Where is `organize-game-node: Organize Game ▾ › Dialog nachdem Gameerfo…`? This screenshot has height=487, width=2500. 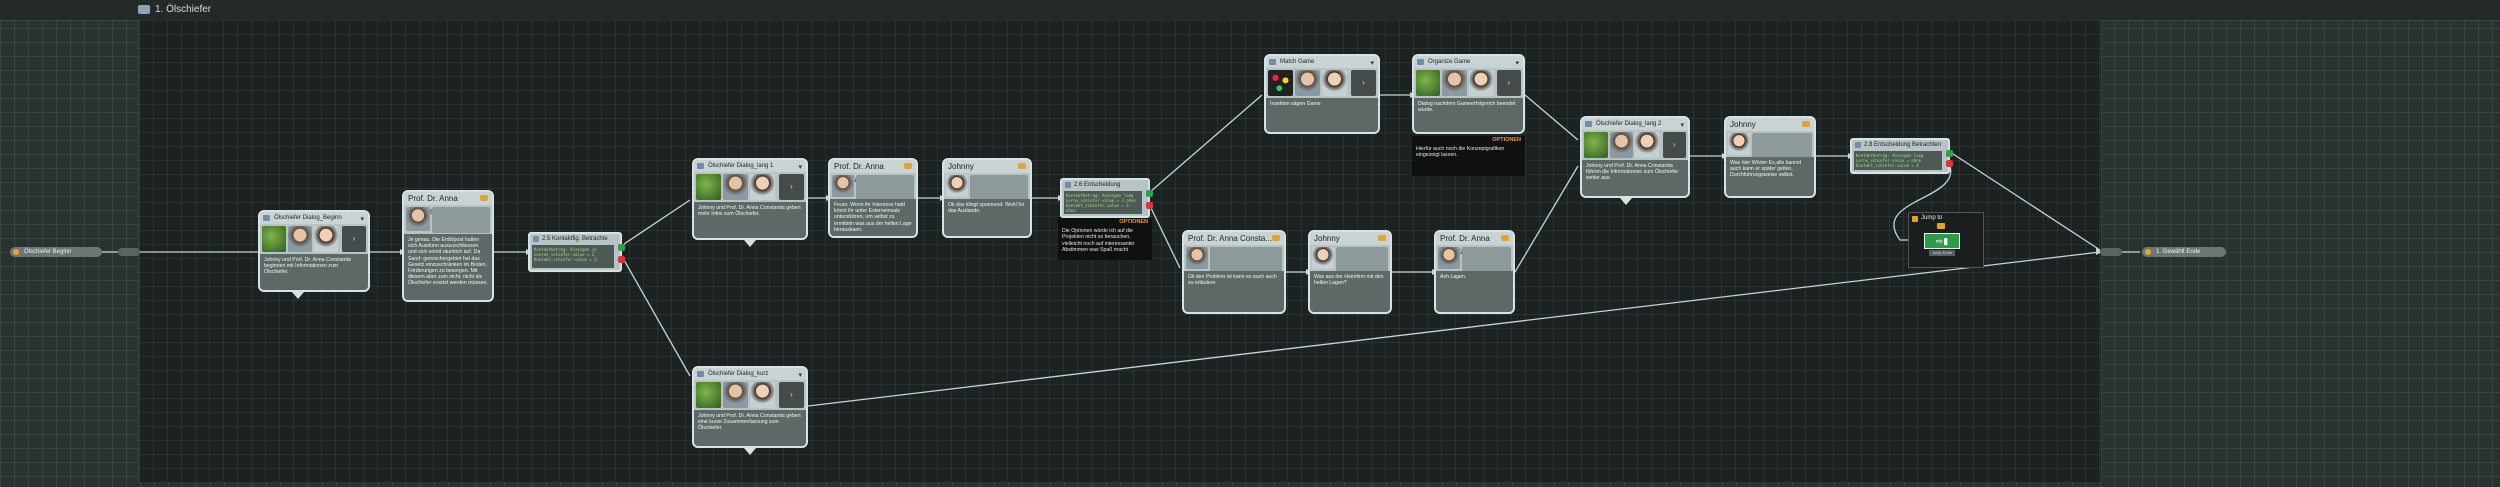 organize-game-node: Organize Game ▾ › Dialog nachdem Gameerfo… is located at coordinates (1468, 94).